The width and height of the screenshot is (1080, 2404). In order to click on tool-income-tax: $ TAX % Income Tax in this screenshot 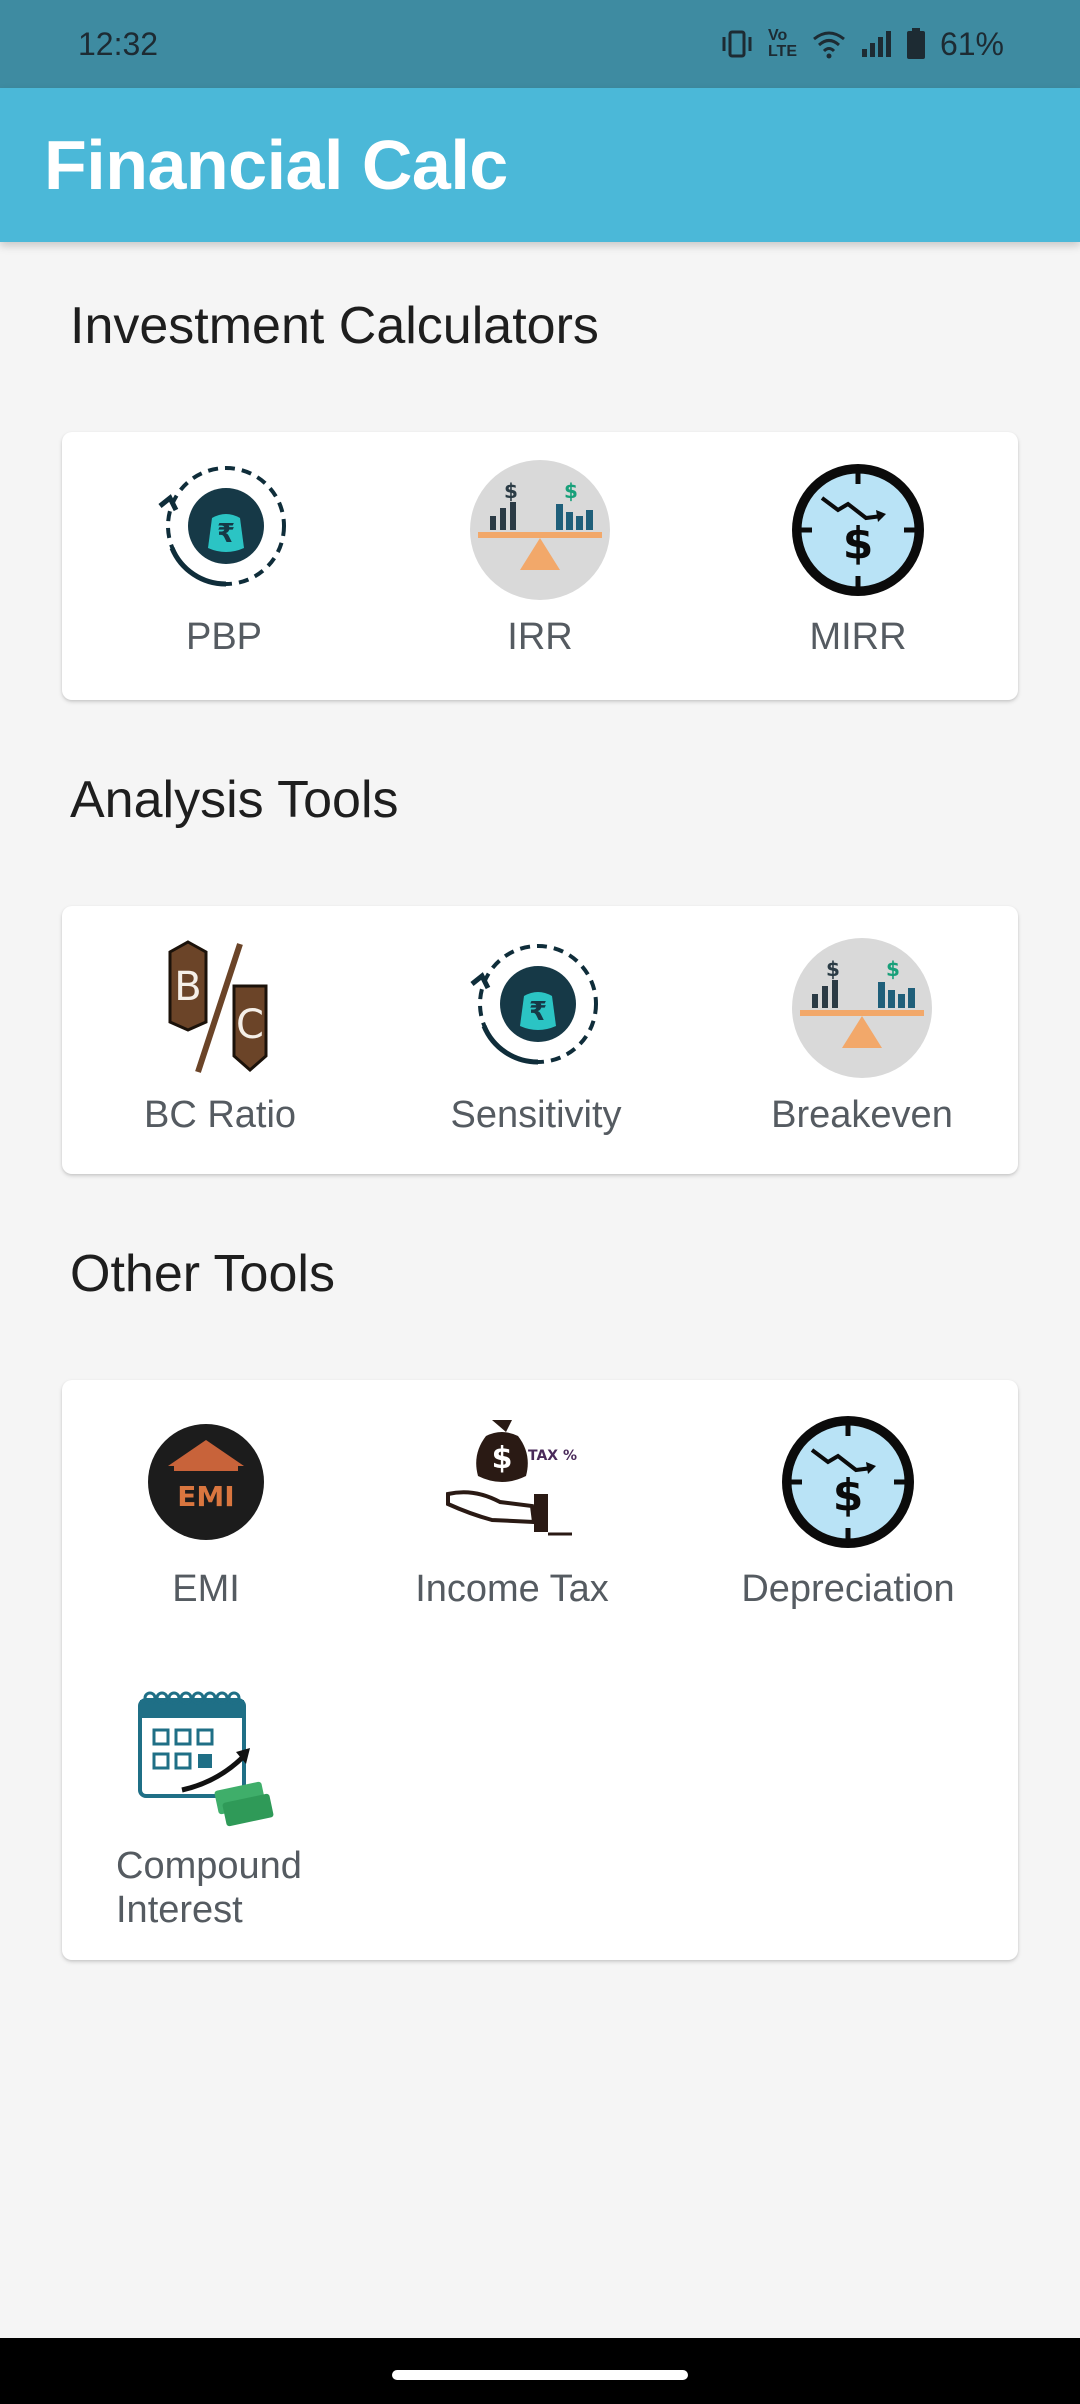, I will do `click(512, 1510)`.